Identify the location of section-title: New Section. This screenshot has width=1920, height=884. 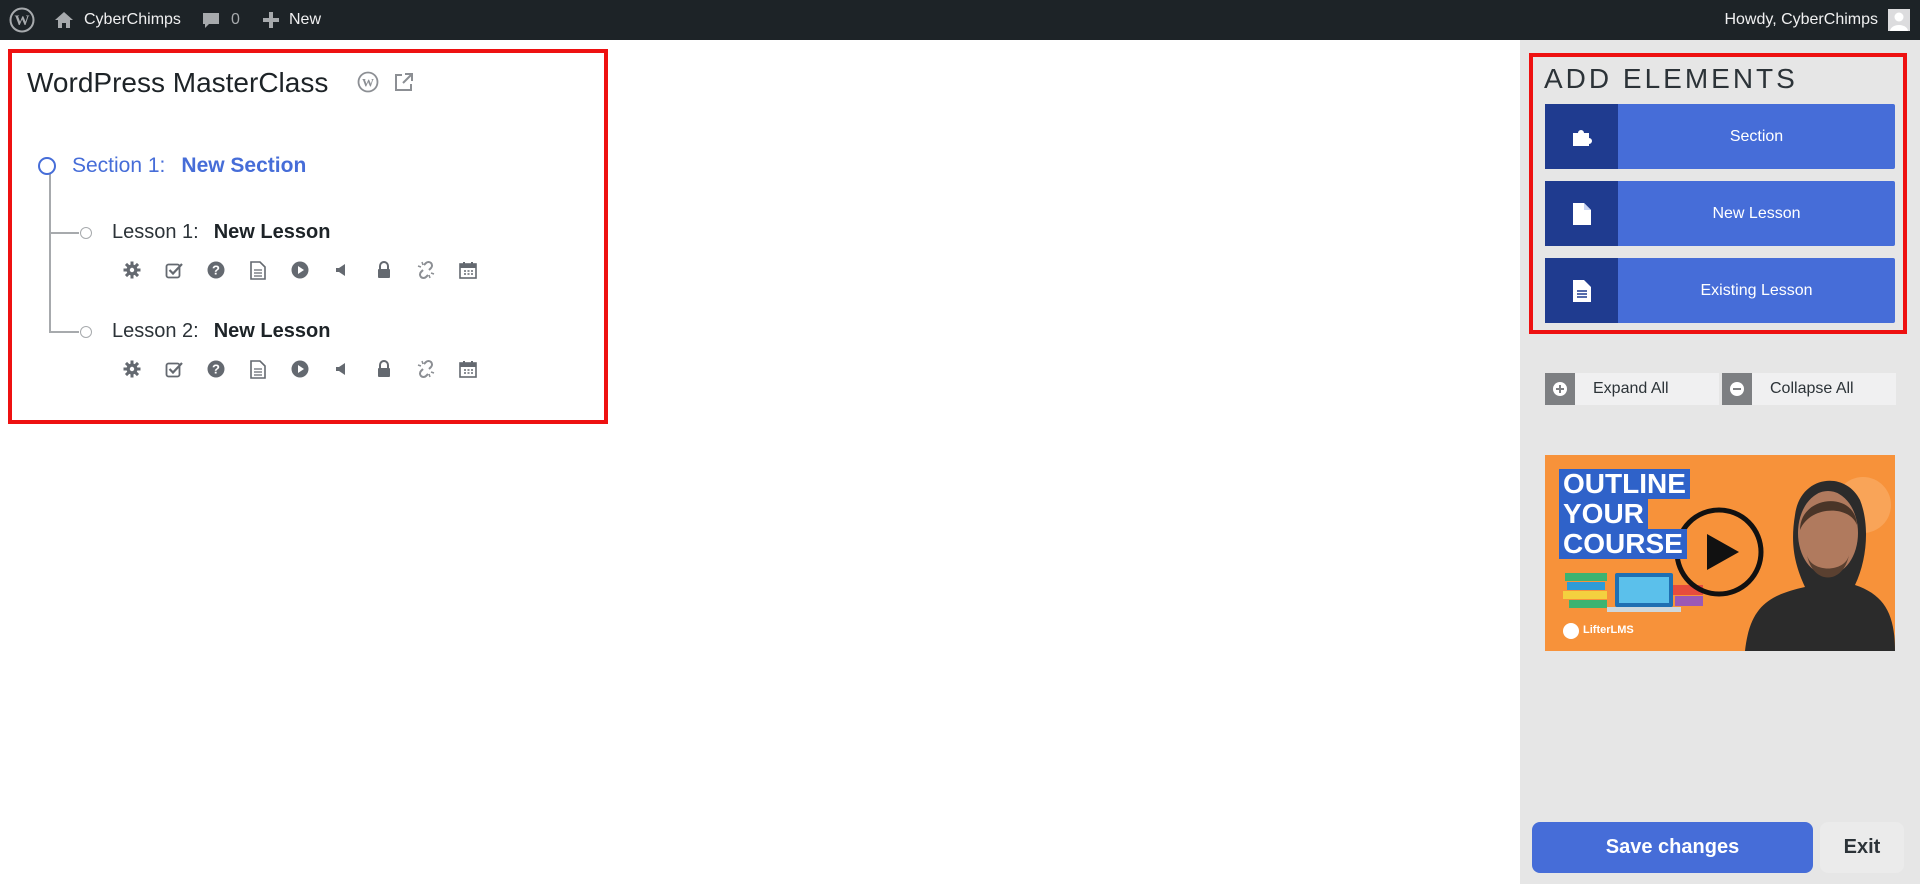
(243, 166).